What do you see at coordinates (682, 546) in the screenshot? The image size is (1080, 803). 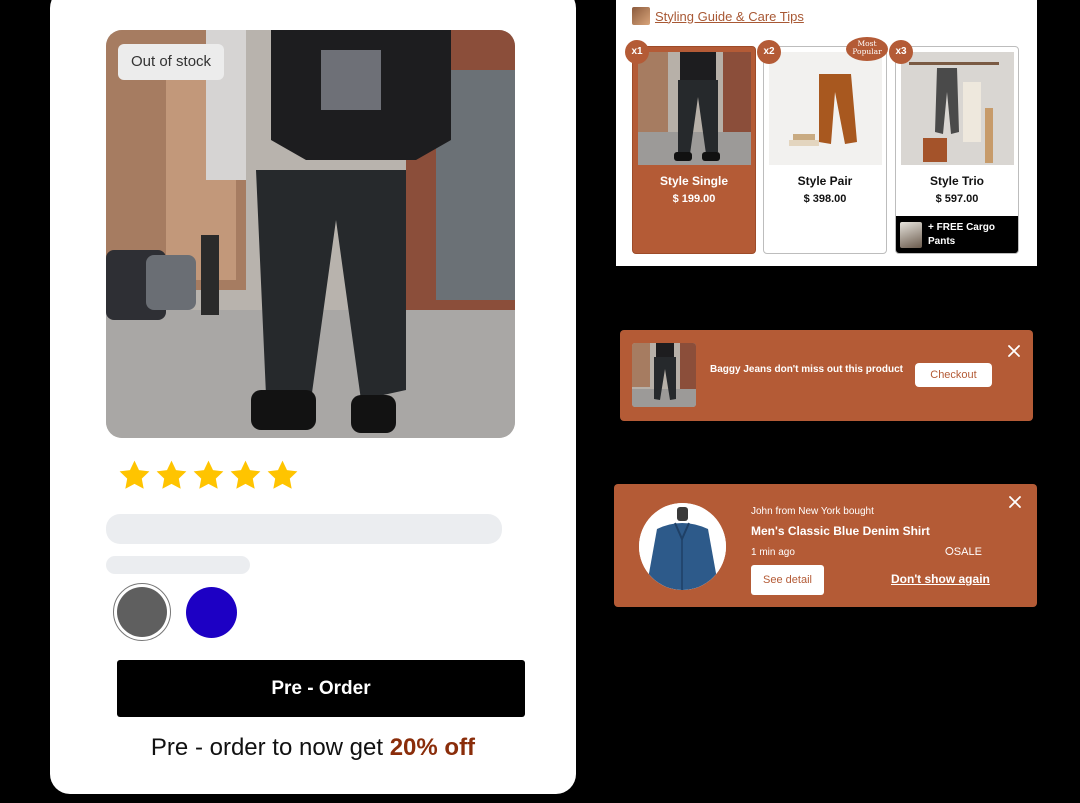 I see `denim-shirt-image` at bounding box center [682, 546].